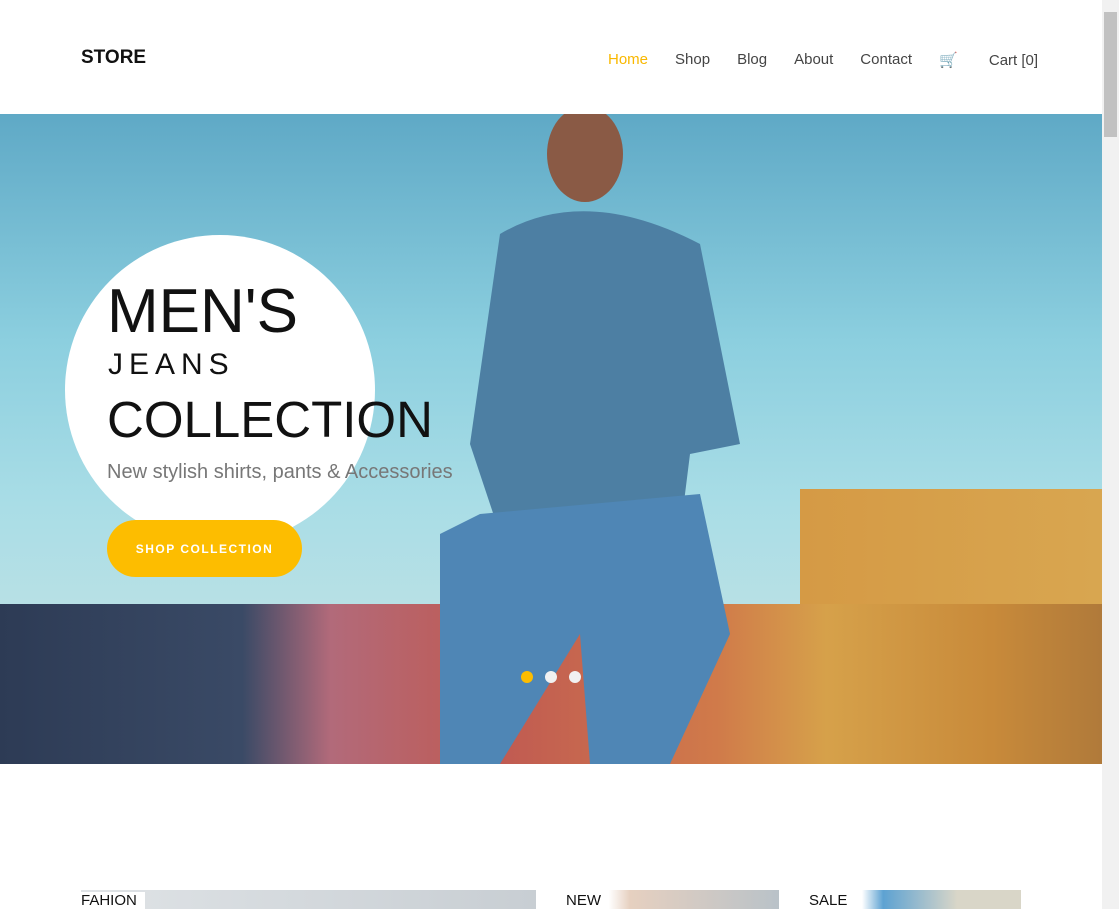 The height and width of the screenshot is (909, 1119). I want to click on hero-title-collection: COLLECTION, so click(270, 419).